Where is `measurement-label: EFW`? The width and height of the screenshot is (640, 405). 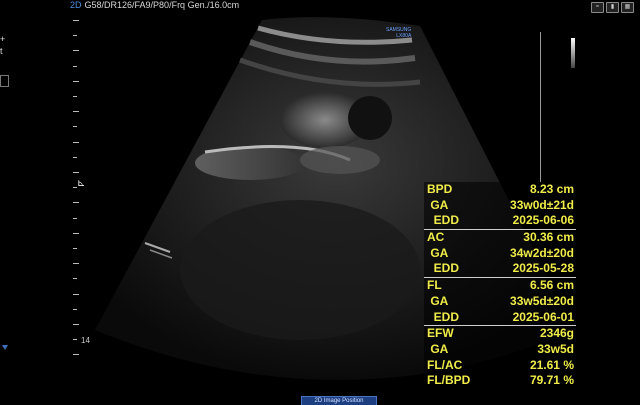 measurement-label: EFW is located at coordinates (440, 333).